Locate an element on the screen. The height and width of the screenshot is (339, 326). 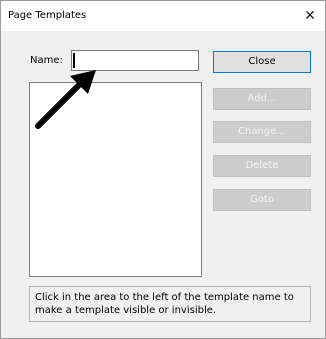
title-bar: Page Templates ✕ is located at coordinates (163, 16).